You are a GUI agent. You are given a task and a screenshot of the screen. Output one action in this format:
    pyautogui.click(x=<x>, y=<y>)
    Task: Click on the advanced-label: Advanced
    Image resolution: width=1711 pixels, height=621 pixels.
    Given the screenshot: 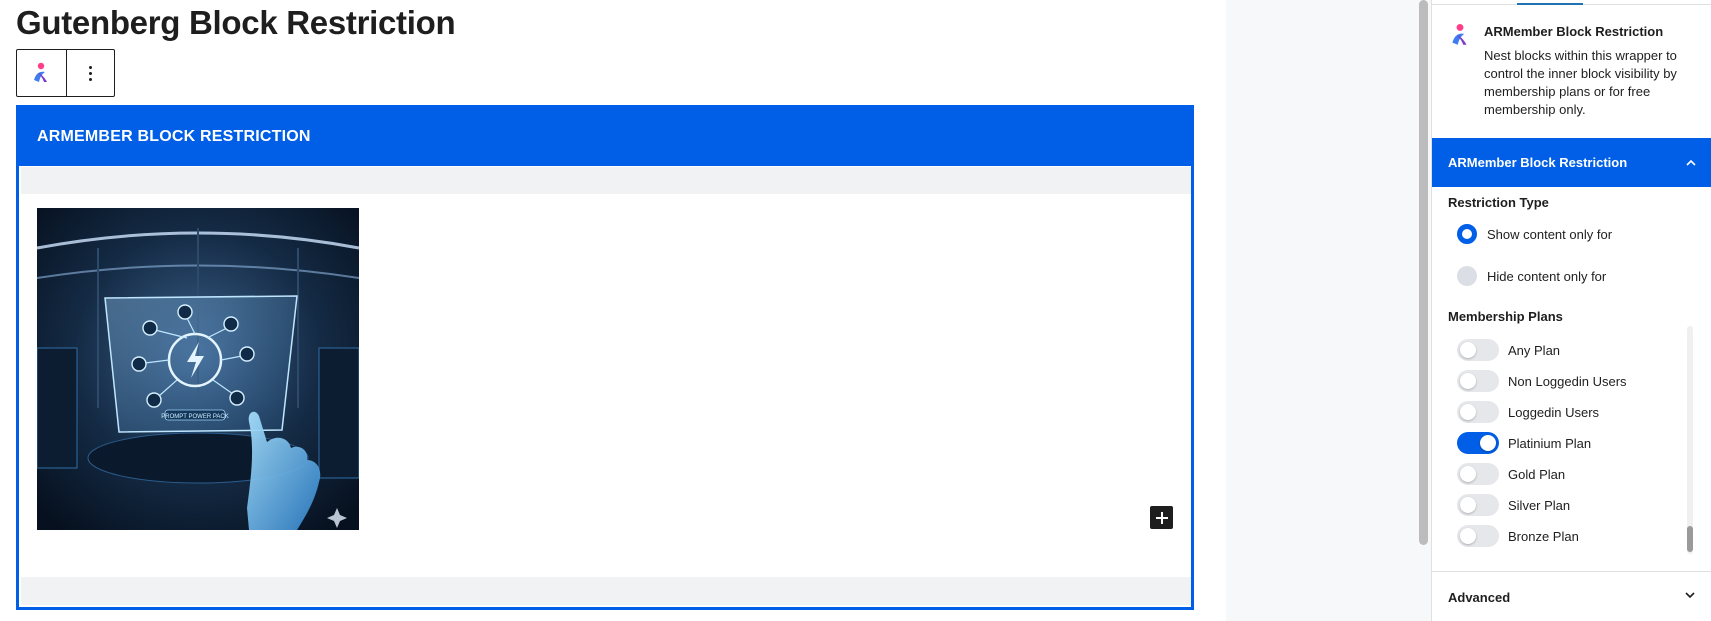 What is the action you would take?
    pyautogui.click(x=1479, y=597)
    